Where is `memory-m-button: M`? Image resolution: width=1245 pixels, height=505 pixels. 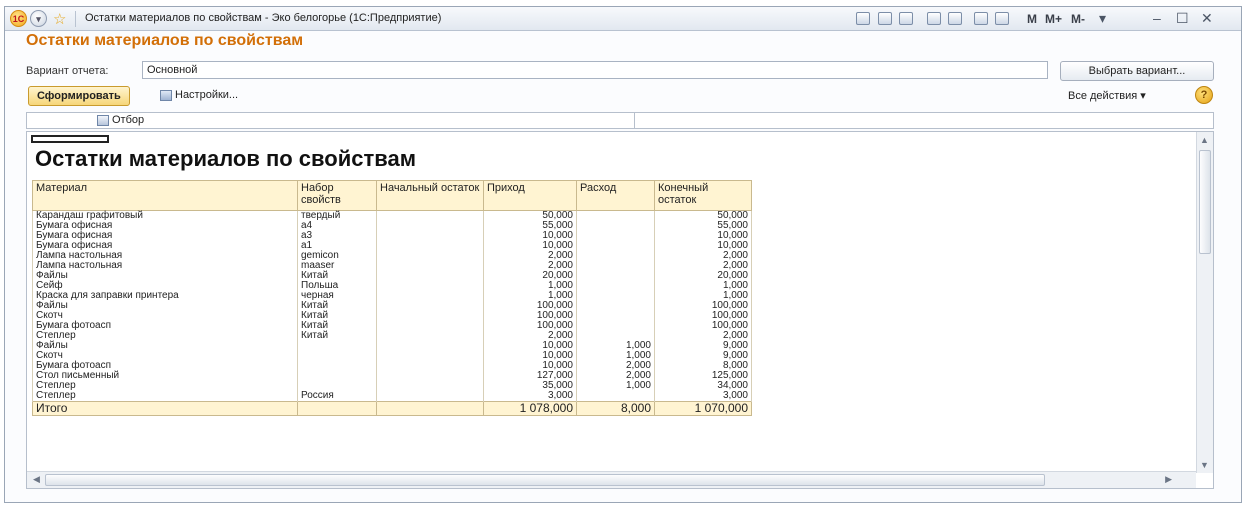 memory-m-button: M is located at coordinates (1032, 19).